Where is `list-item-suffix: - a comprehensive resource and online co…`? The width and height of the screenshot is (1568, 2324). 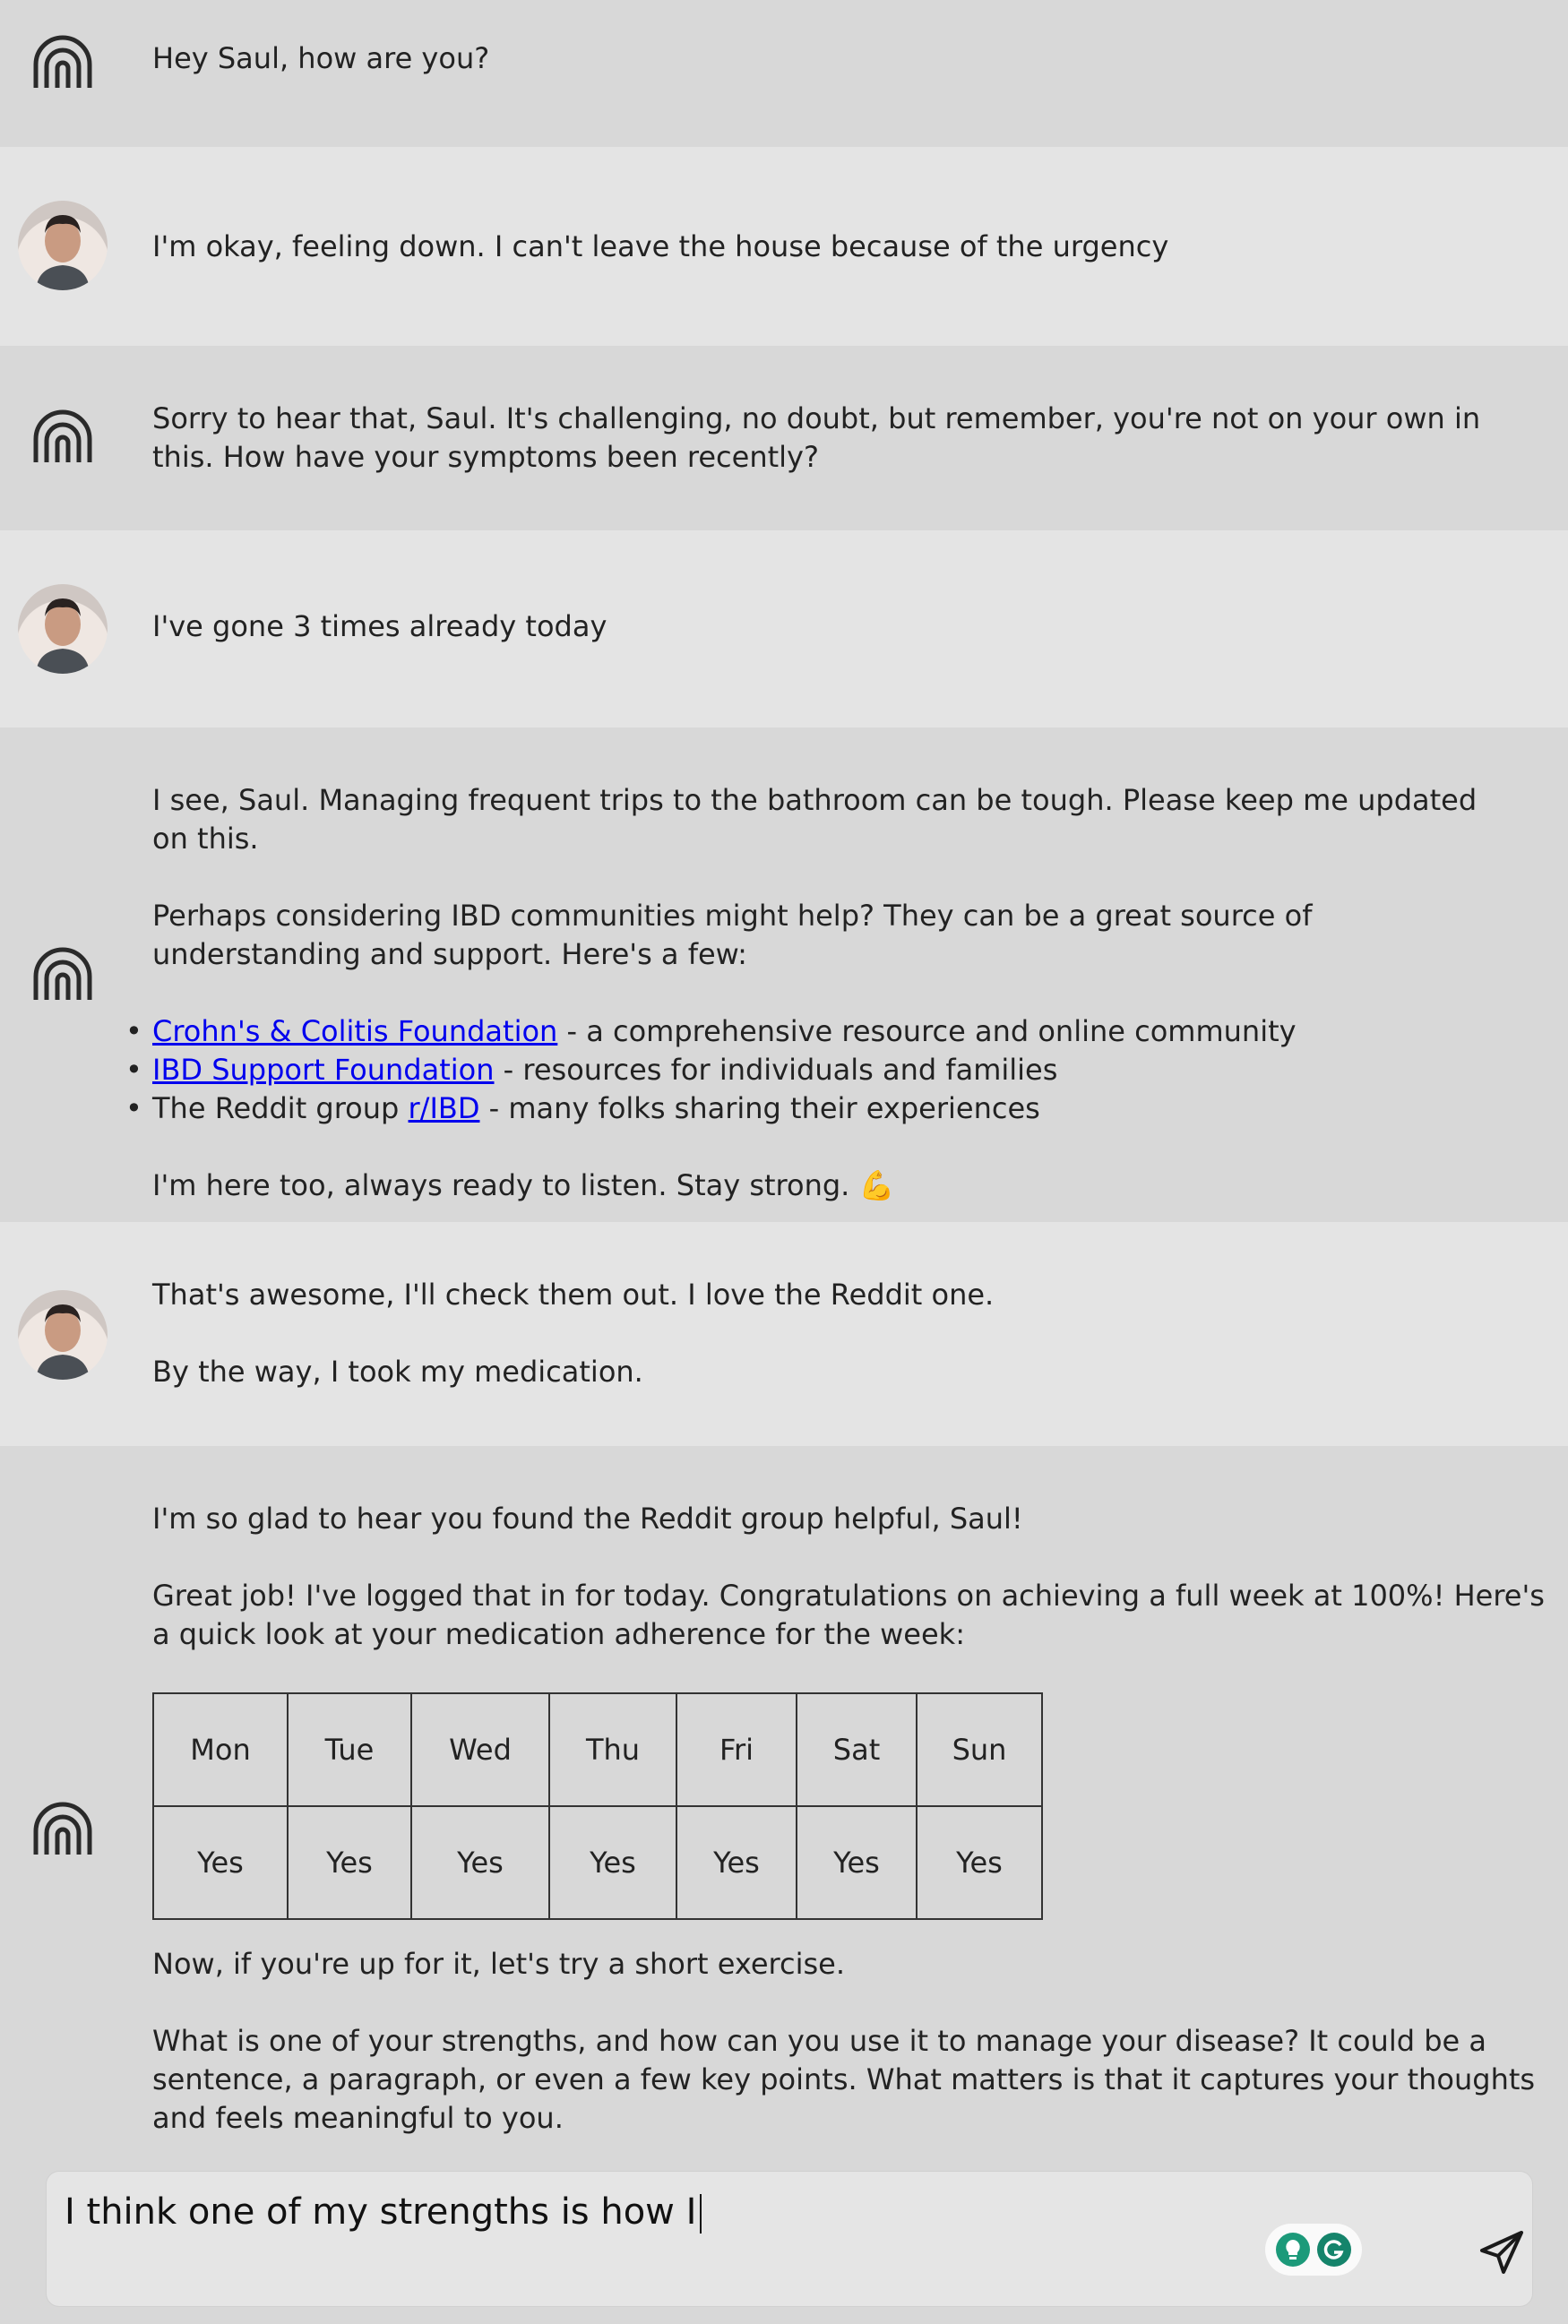
list-item-suffix: - a comprehensive resource and online co… is located at coordinates (927, 1031).